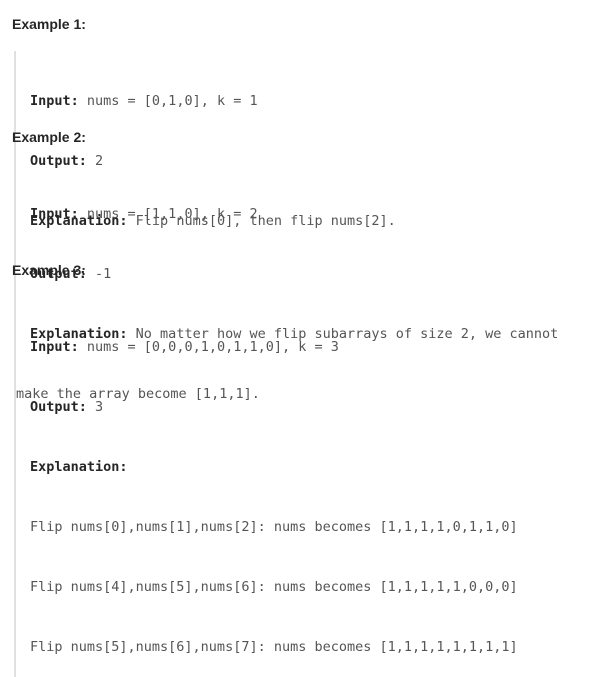  Describe the element at coordinates (58, 407) in the screenshot. I see `output-label: Output:` at that location.